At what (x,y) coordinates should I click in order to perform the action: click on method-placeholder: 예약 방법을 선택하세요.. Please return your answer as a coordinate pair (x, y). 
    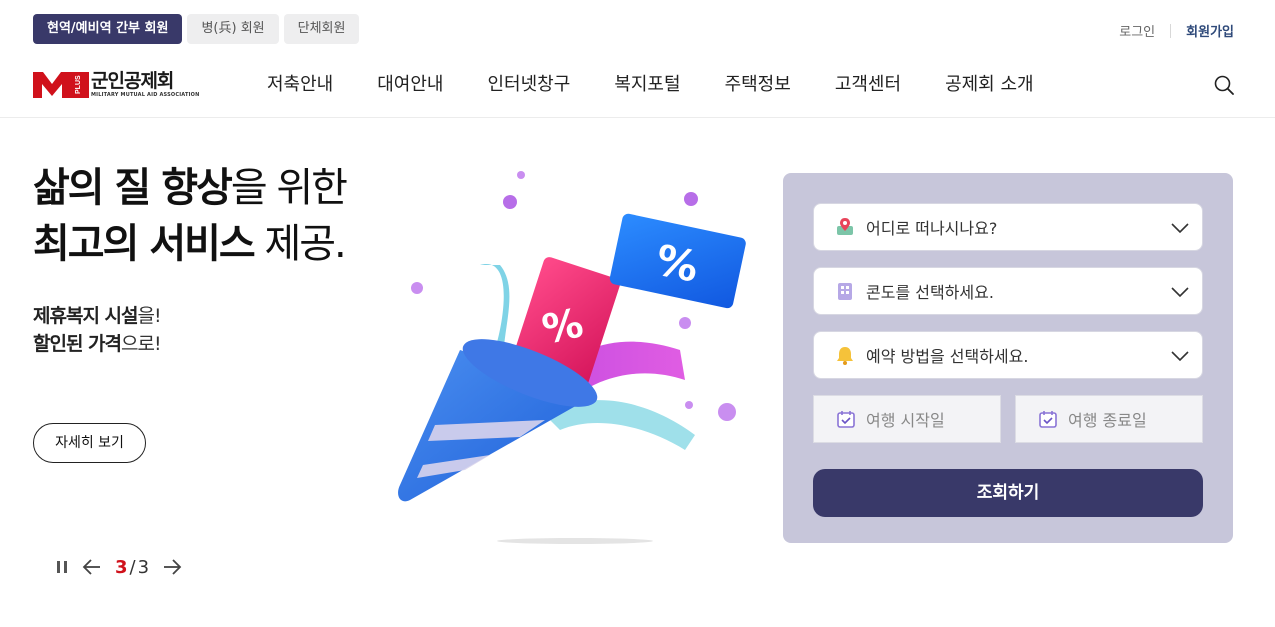
    Looking at the image, I should click on (947, 356).